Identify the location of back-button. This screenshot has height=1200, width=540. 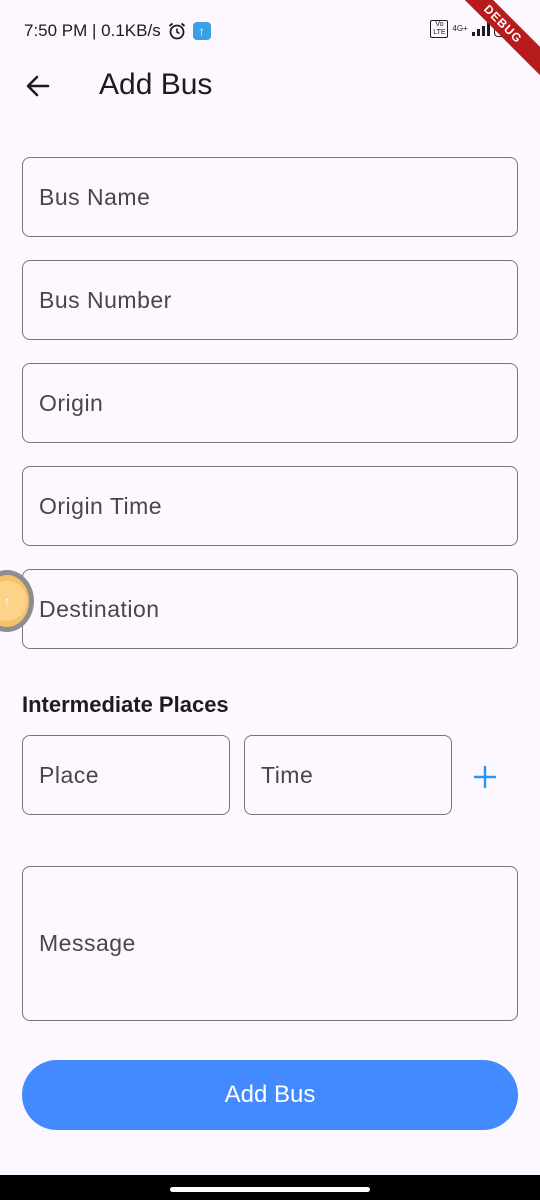
(38, 86).